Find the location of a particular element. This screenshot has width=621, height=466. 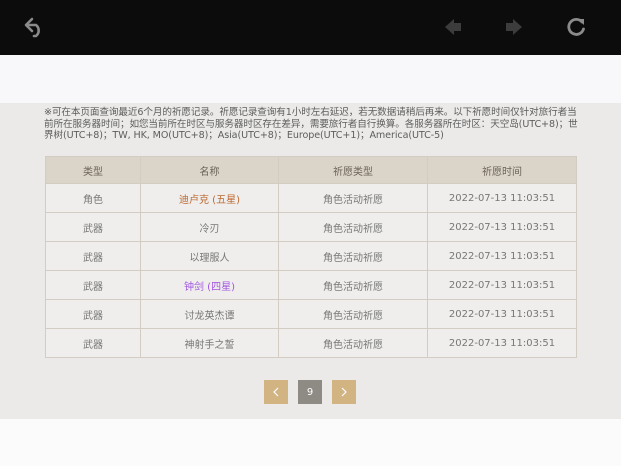

cell-name: 钟剑 (四星) is located at coordinates (209, 285).